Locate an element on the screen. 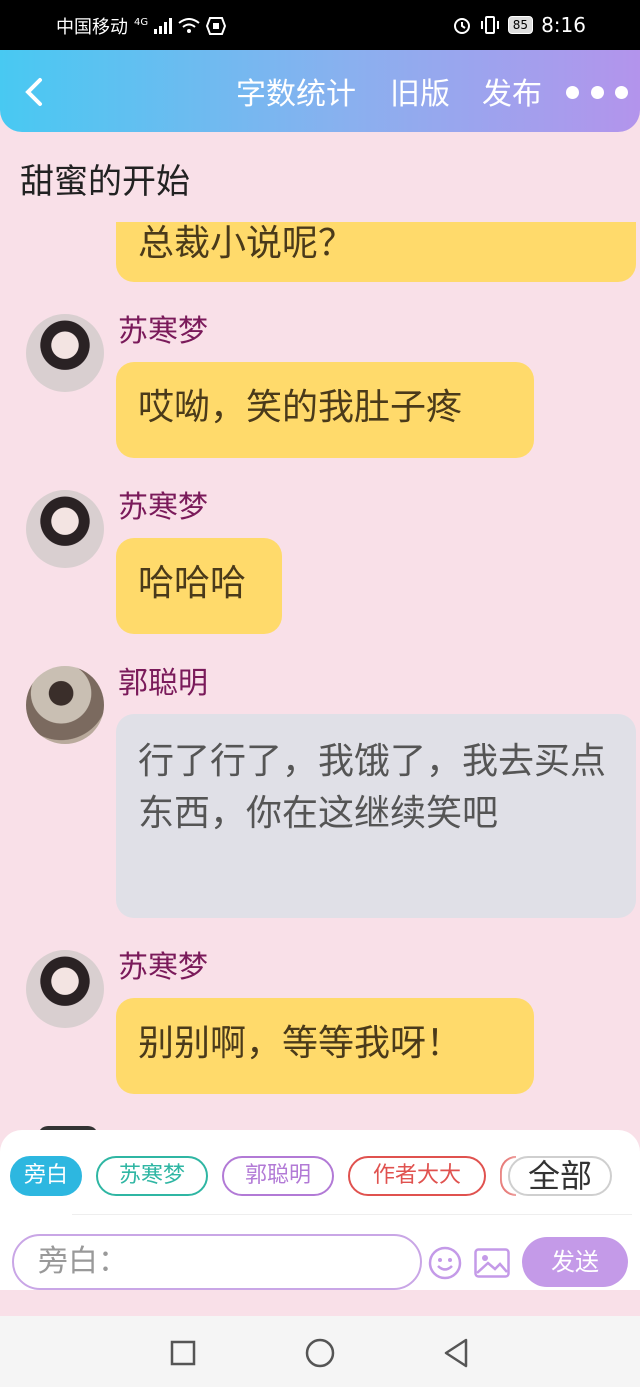 This screenshot has width=640, height=1387. word-count-button: 字数统计 is located at coordinates (296, 95).